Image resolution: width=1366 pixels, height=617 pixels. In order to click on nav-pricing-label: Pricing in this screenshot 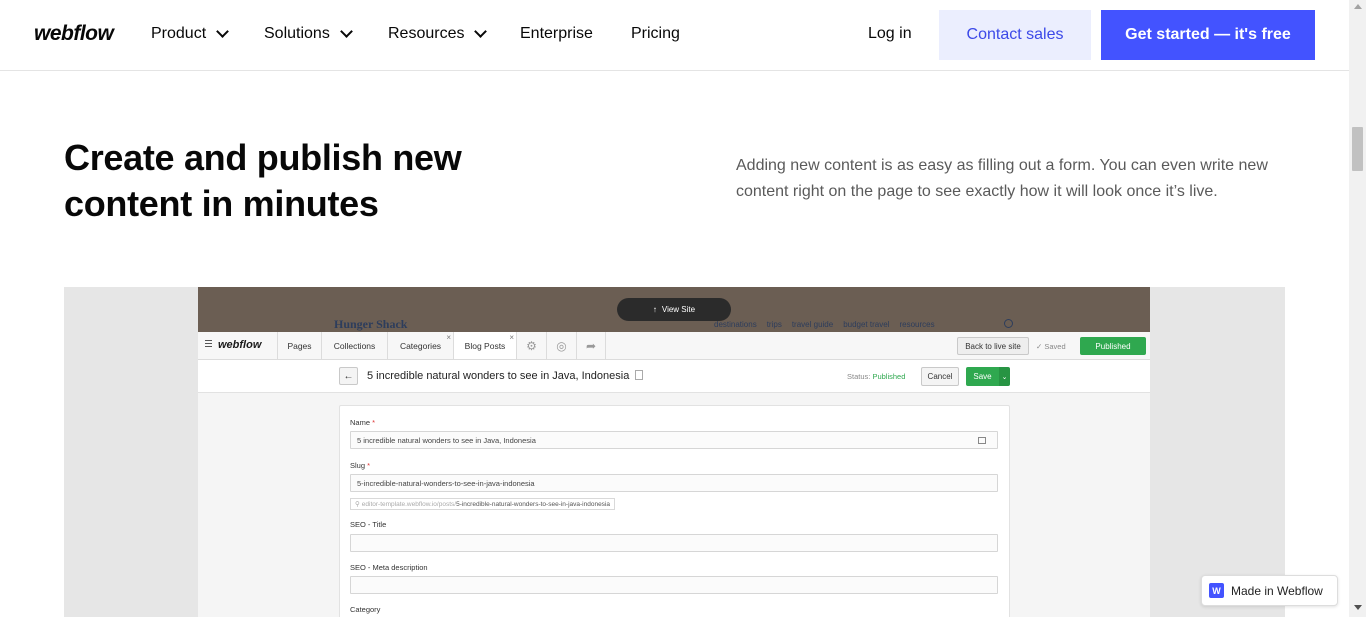, I will do `click(655, 33)`.